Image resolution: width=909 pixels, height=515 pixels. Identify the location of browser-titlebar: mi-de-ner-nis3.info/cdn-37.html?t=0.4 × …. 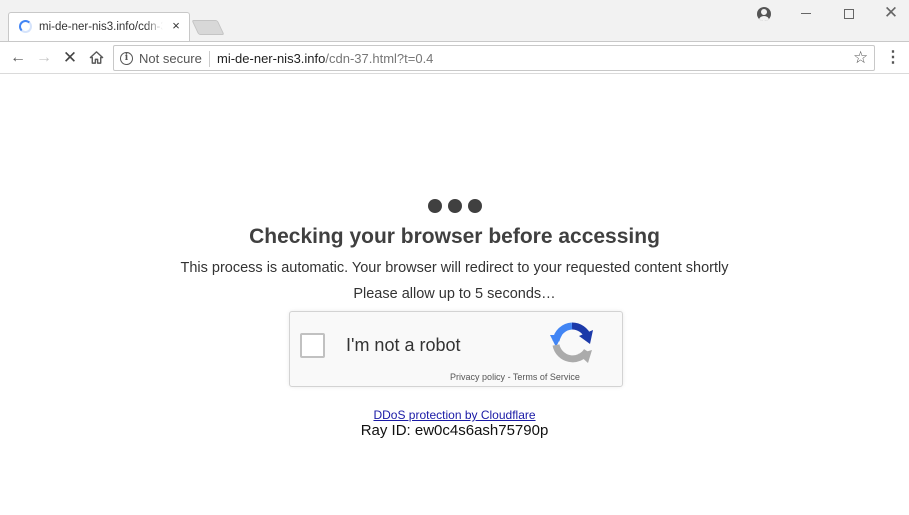
(454, 20).